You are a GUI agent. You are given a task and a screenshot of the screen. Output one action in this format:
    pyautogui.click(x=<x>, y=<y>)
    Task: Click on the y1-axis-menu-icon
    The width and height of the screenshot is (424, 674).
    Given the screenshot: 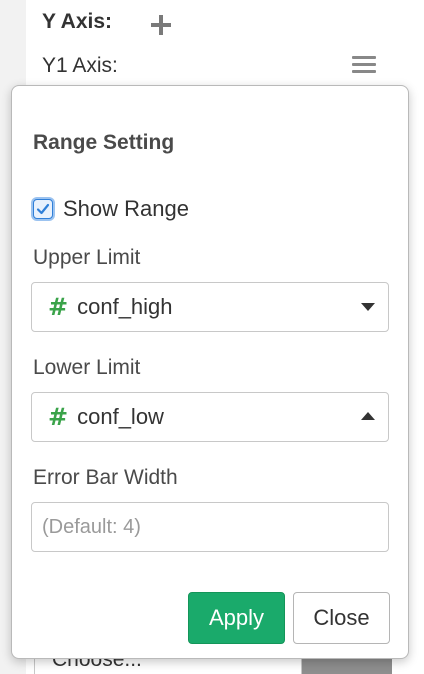 What is the action you would take?
    pyautogui.click(x=364, y=65)
    